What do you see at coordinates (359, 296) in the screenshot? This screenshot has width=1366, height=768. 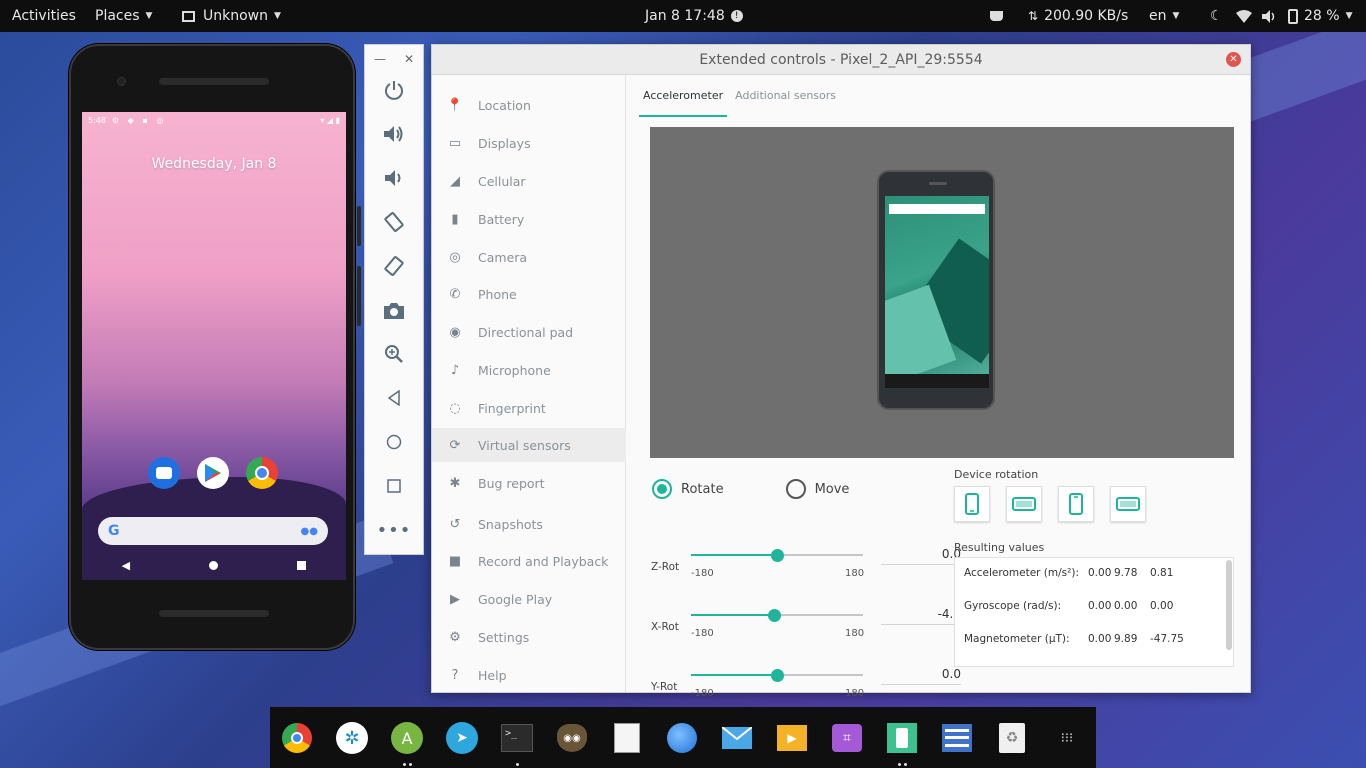 I see `volume-key` at bounding box center [359, 296].